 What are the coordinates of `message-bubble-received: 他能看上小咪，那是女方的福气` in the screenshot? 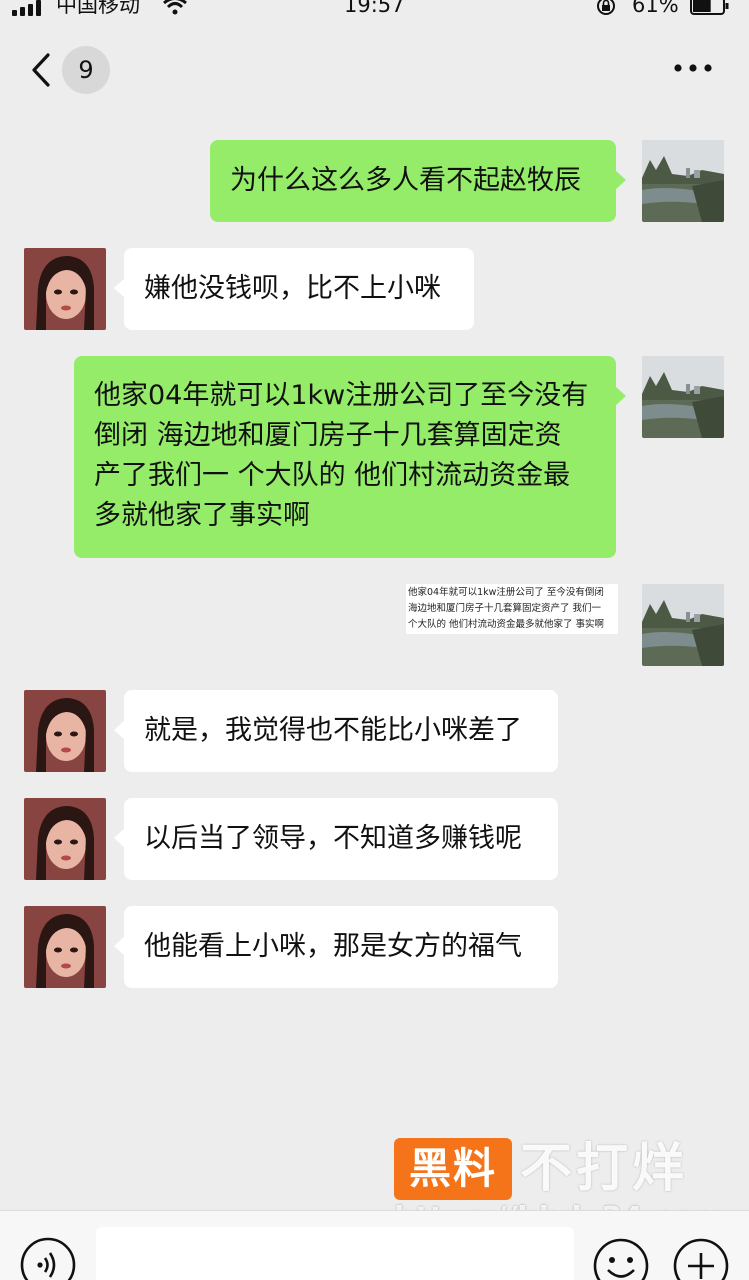 It's located at (336, 947).